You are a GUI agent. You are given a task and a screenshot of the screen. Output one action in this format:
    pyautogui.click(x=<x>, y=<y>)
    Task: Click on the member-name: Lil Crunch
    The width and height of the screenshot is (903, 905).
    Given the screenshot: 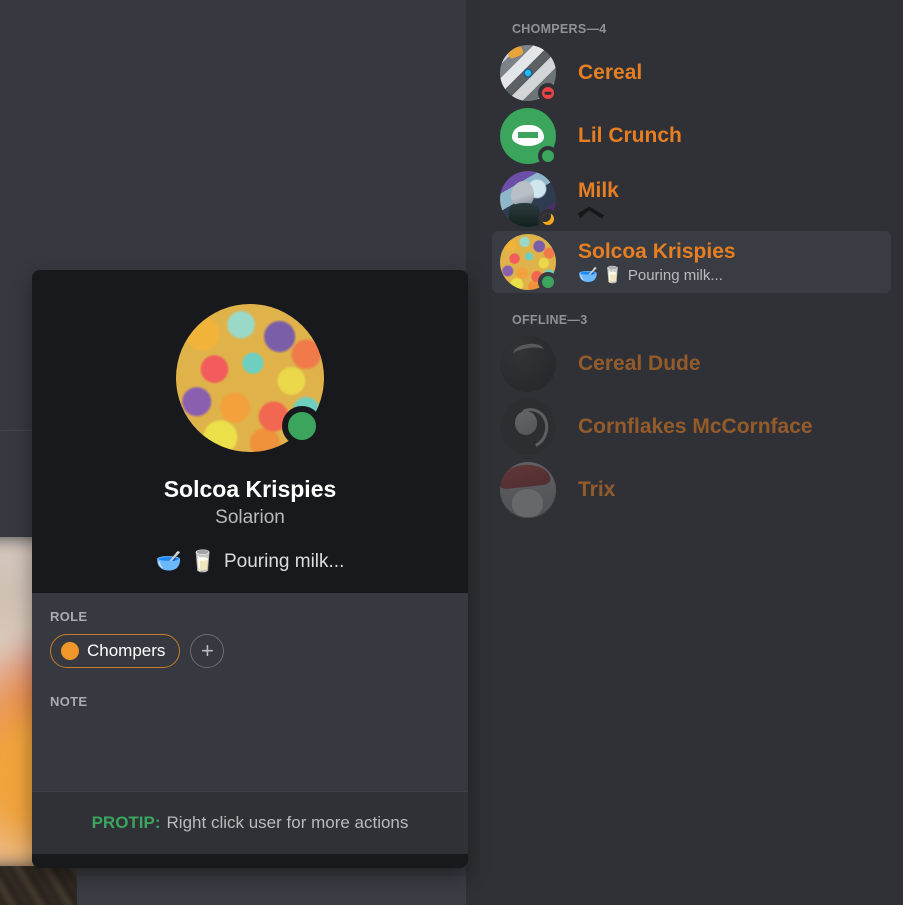 What is the action you would take?
    pyautogui.click(x=630, y=135)
    